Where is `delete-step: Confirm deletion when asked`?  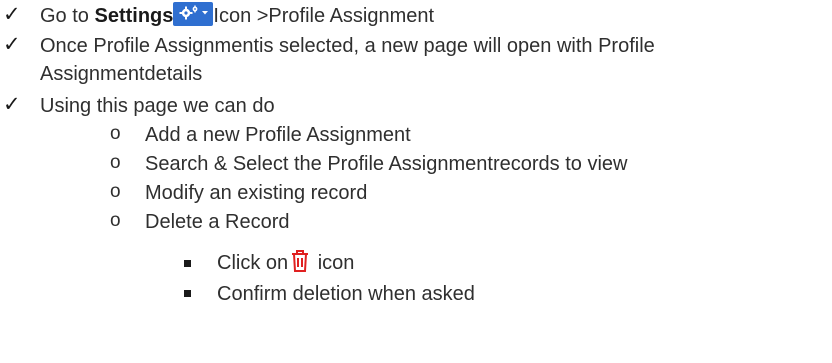
delete-step: Confirm deletion when asked is located at coordinates (346, 294).